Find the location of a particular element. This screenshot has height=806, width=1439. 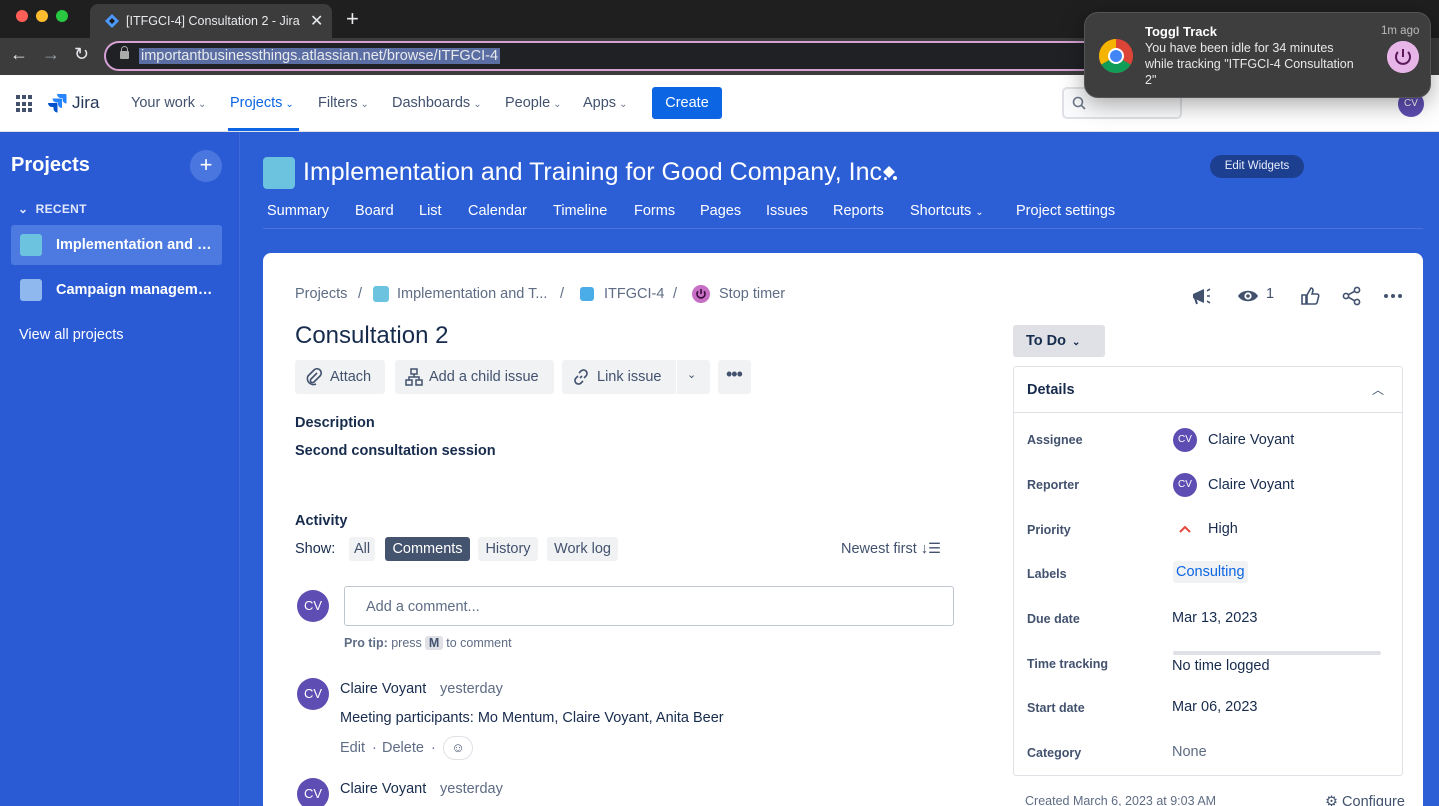

tab-issues: Issues is located at coordinates (787, 211).